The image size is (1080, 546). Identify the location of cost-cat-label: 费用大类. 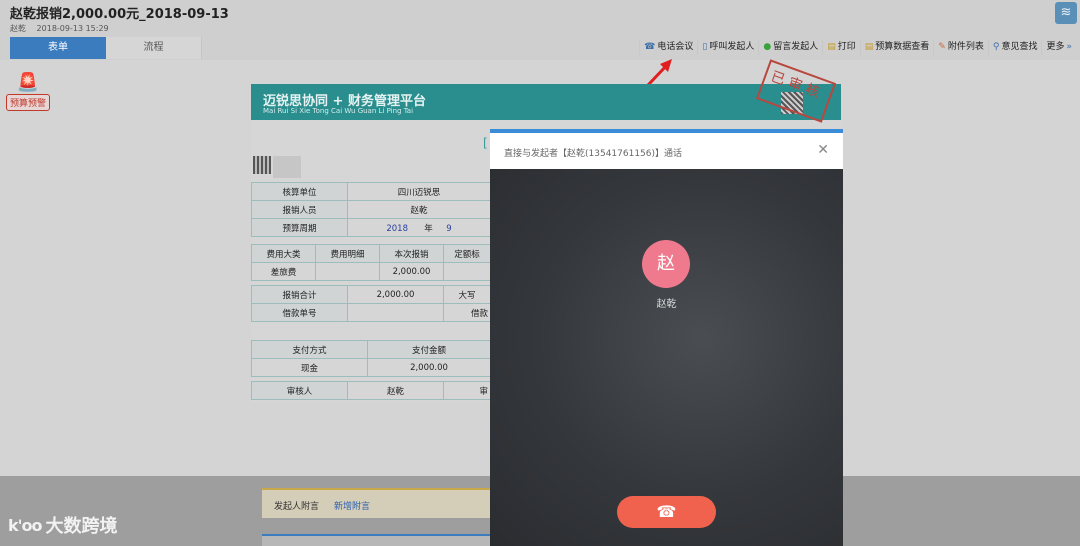
(283, 253).